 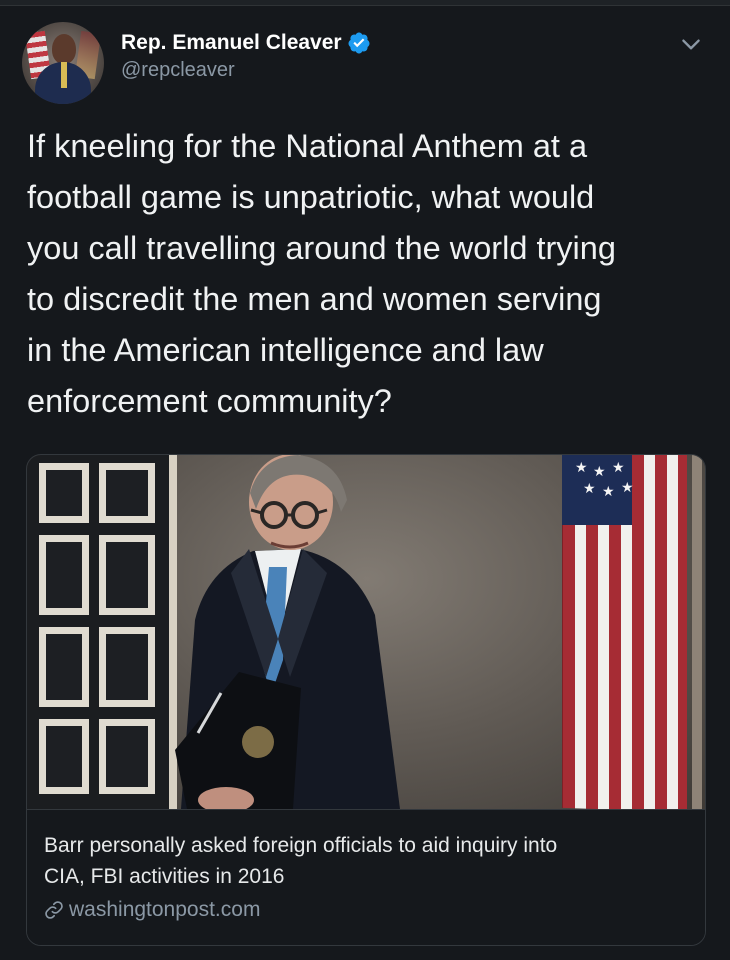 What do you see at coordinates (164, 910) in the screenshot?
I see `article-domain: washingtonpost.com` at bounding box center [164, 910].